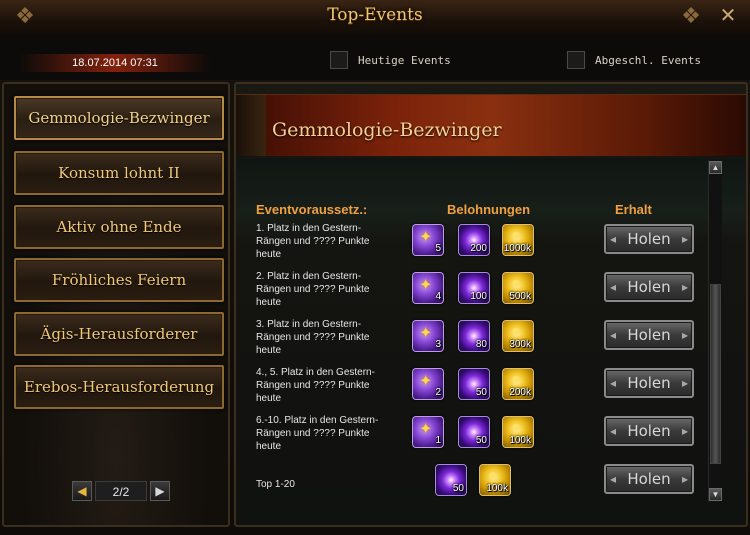  I want to click on scrollbar: ▲ ▼, so click(715, 331).